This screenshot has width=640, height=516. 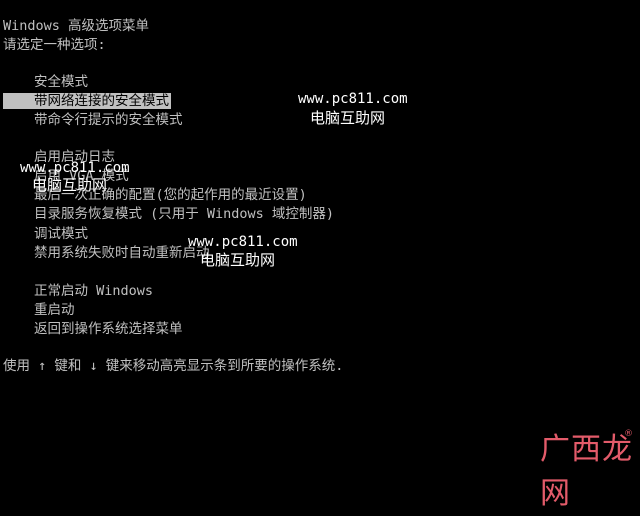 I want to click on instruction-footer: 使用 ↑ 键和 ↓ 键来移动高亮显示条到所要的操作系统., so click(x=173, y=366).